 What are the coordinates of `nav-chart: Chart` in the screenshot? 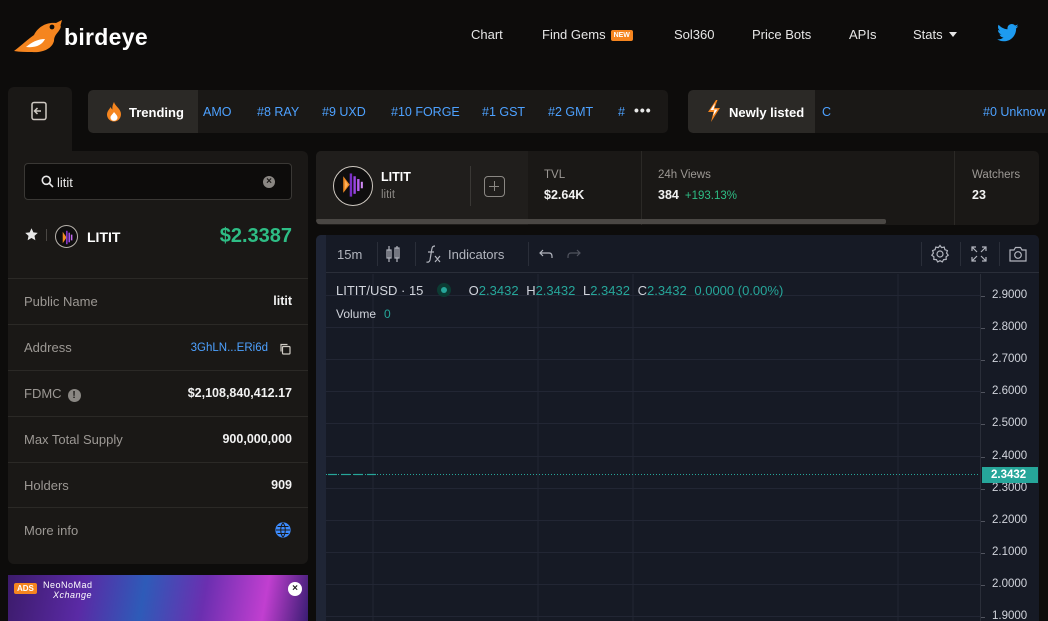 It's located at (487, 34).